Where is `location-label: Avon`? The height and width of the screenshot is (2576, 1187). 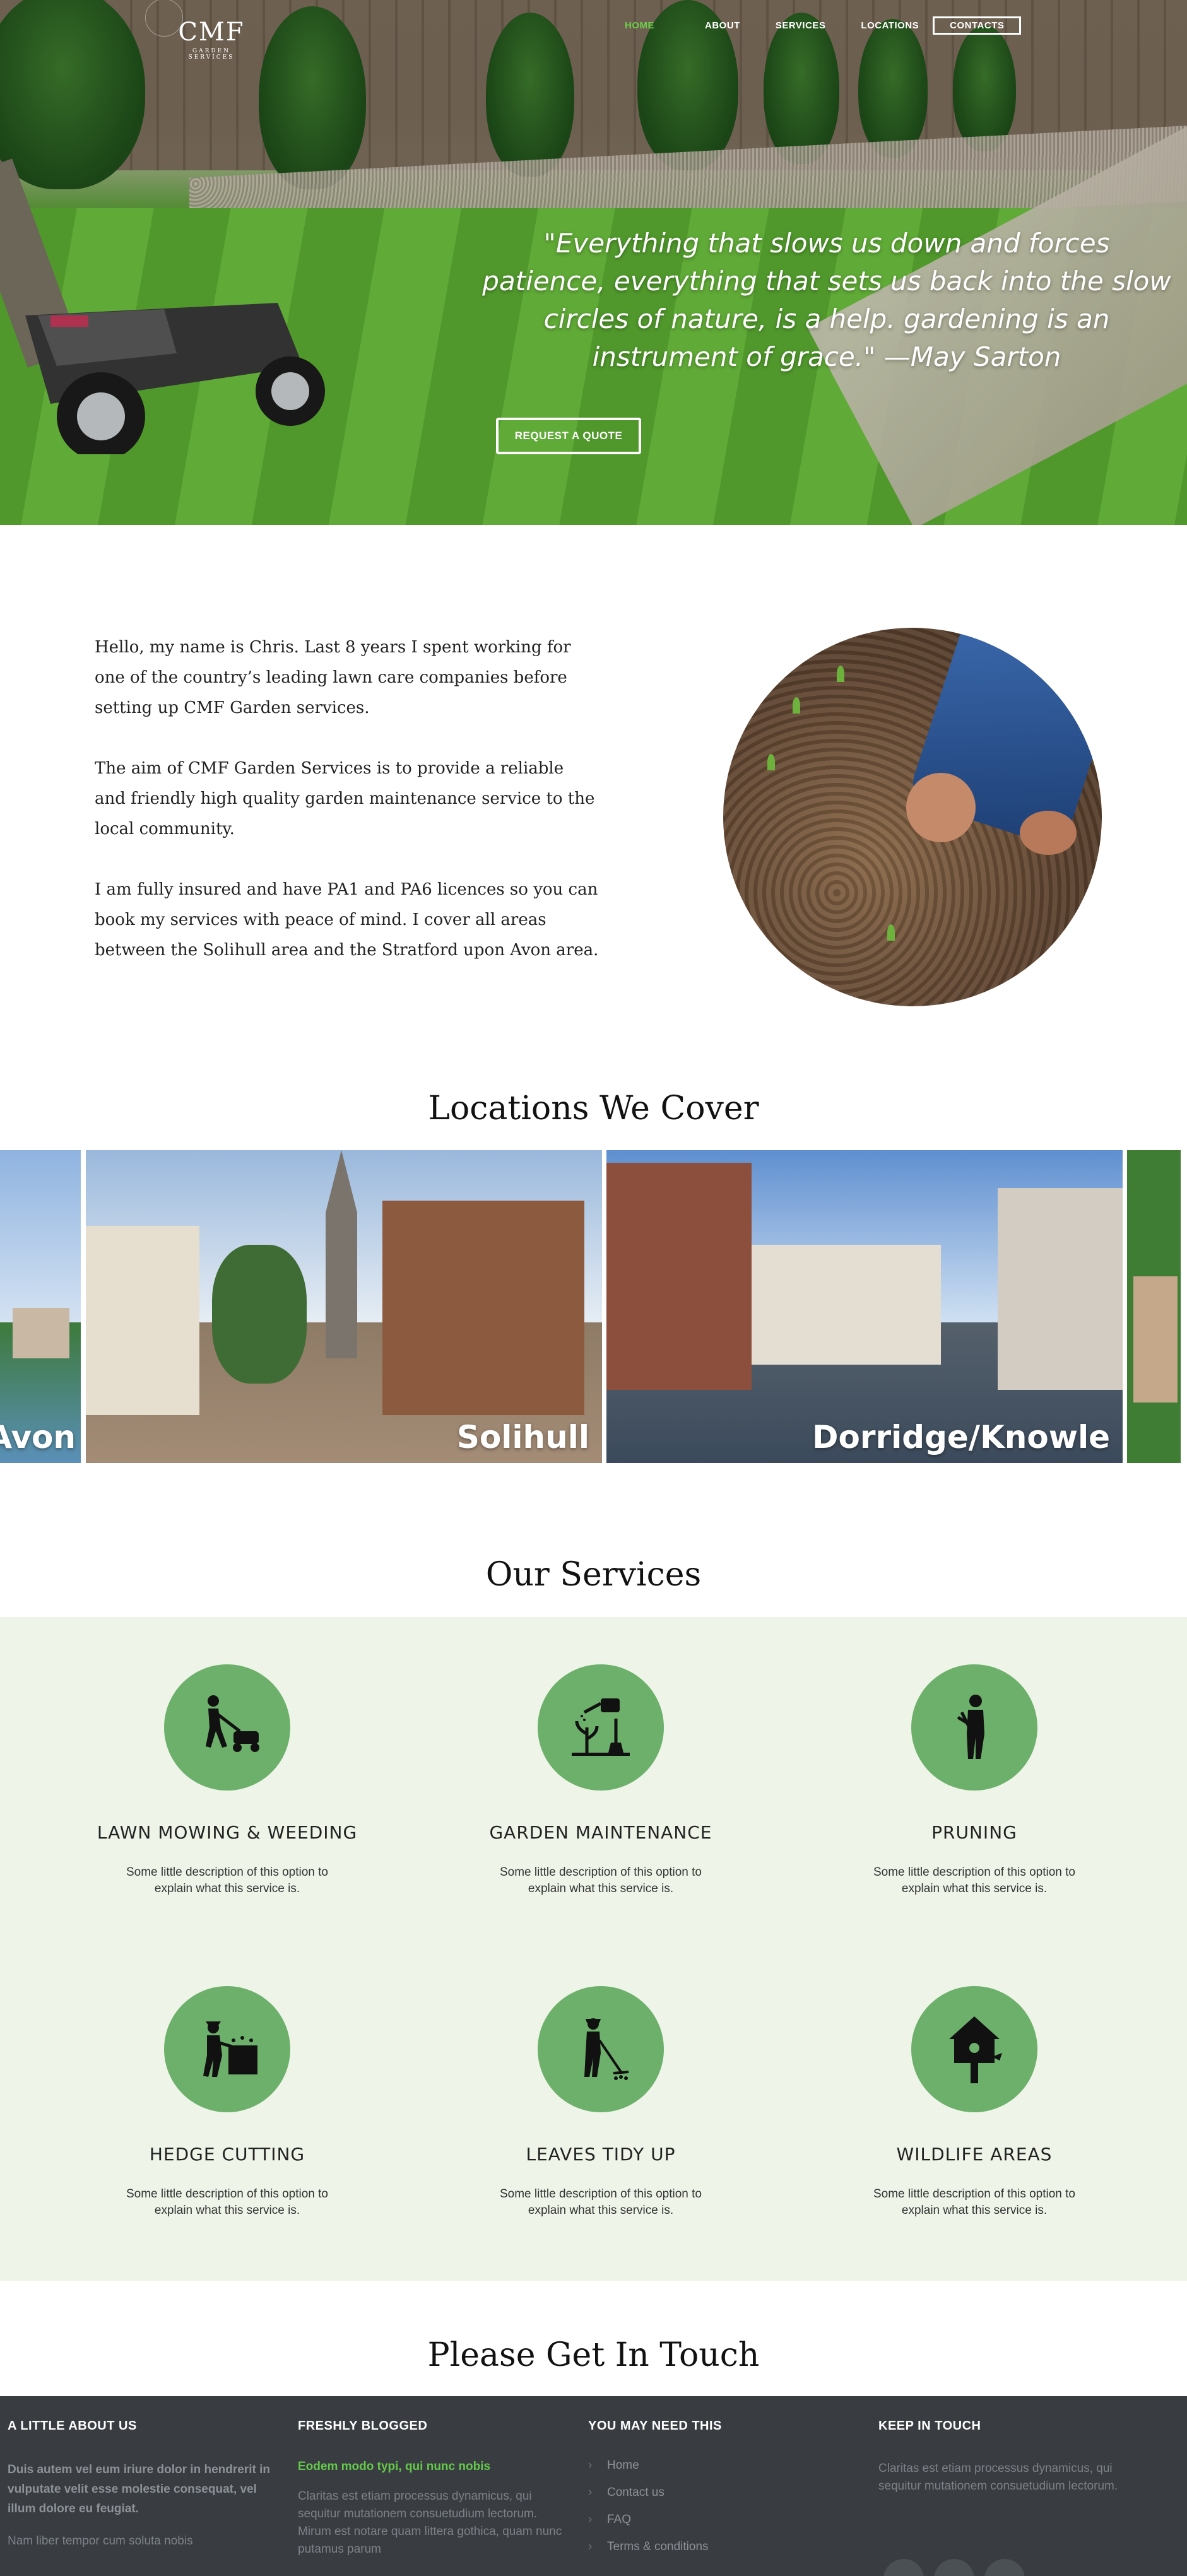
location-label: Avon is located at coordinates (38, 1437).